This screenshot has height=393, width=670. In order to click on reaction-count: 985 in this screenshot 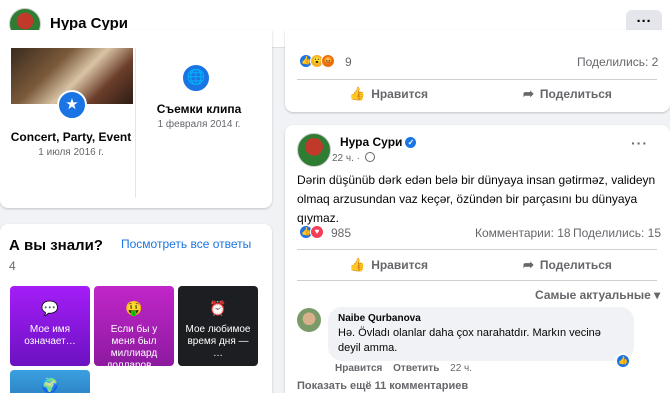, I will do `click(341, 233)`.